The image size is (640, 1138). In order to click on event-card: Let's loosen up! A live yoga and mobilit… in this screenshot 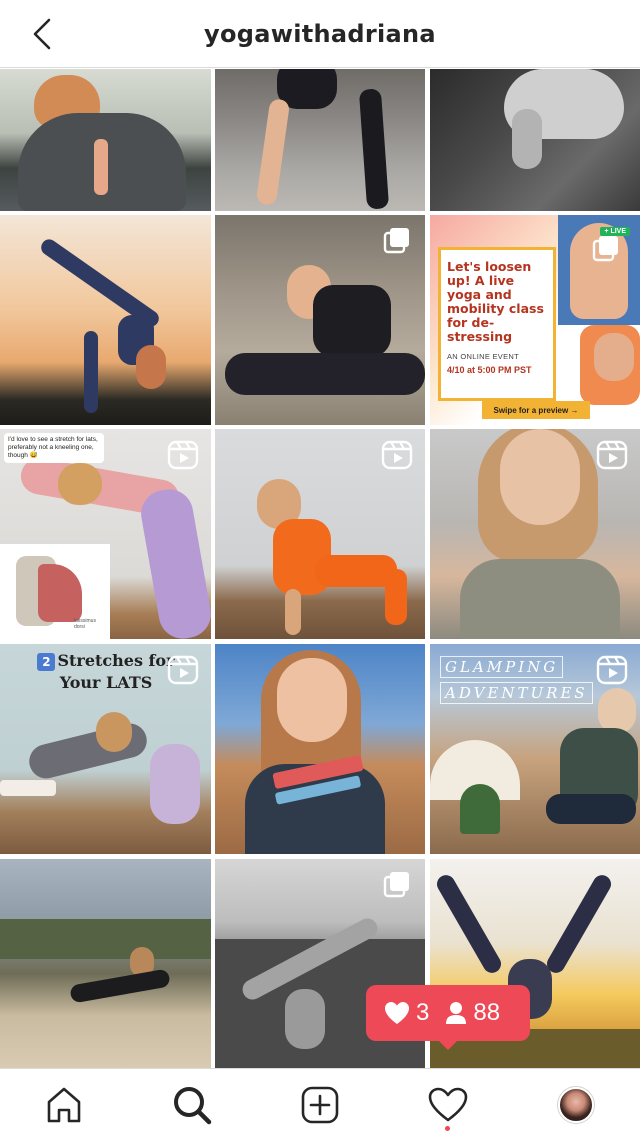, I will do `click(497, 324)`.